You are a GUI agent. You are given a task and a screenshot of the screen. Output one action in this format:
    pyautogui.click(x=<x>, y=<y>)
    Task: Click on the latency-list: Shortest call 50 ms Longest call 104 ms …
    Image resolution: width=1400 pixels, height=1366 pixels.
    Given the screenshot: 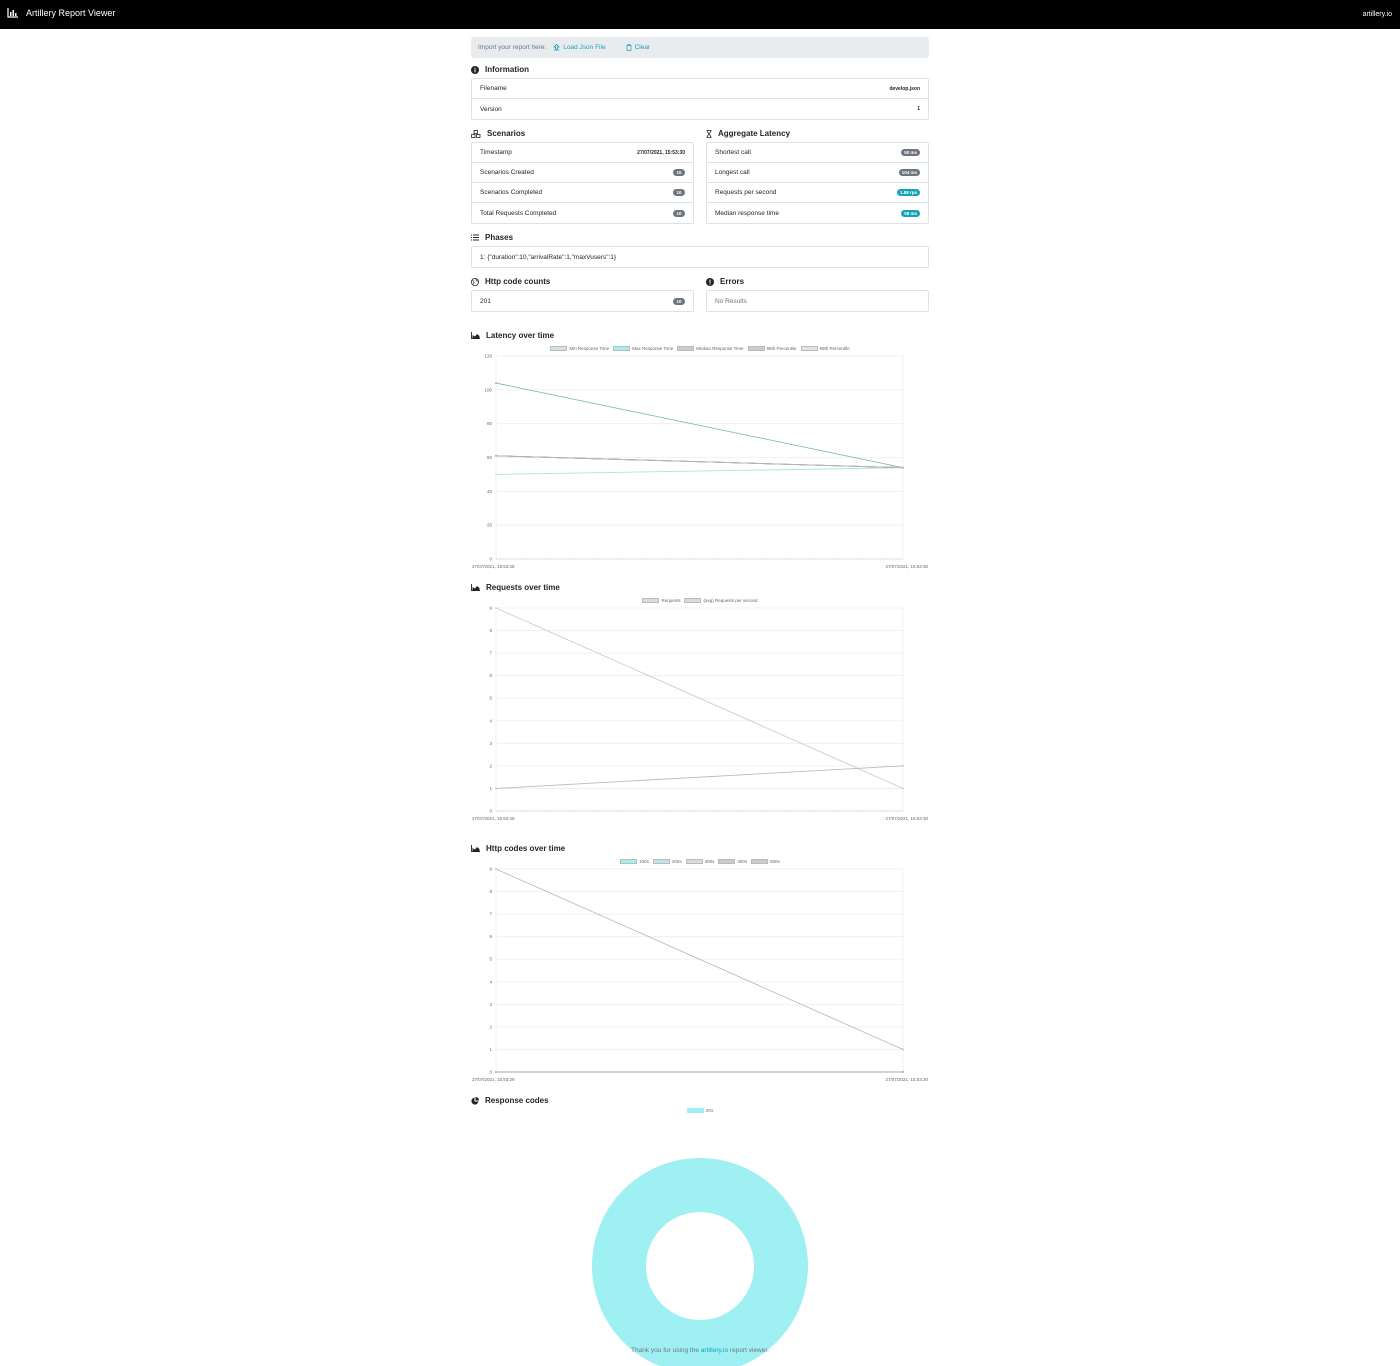 What is the action you would take?
    pyautogui.click(x=817, y=183)
    